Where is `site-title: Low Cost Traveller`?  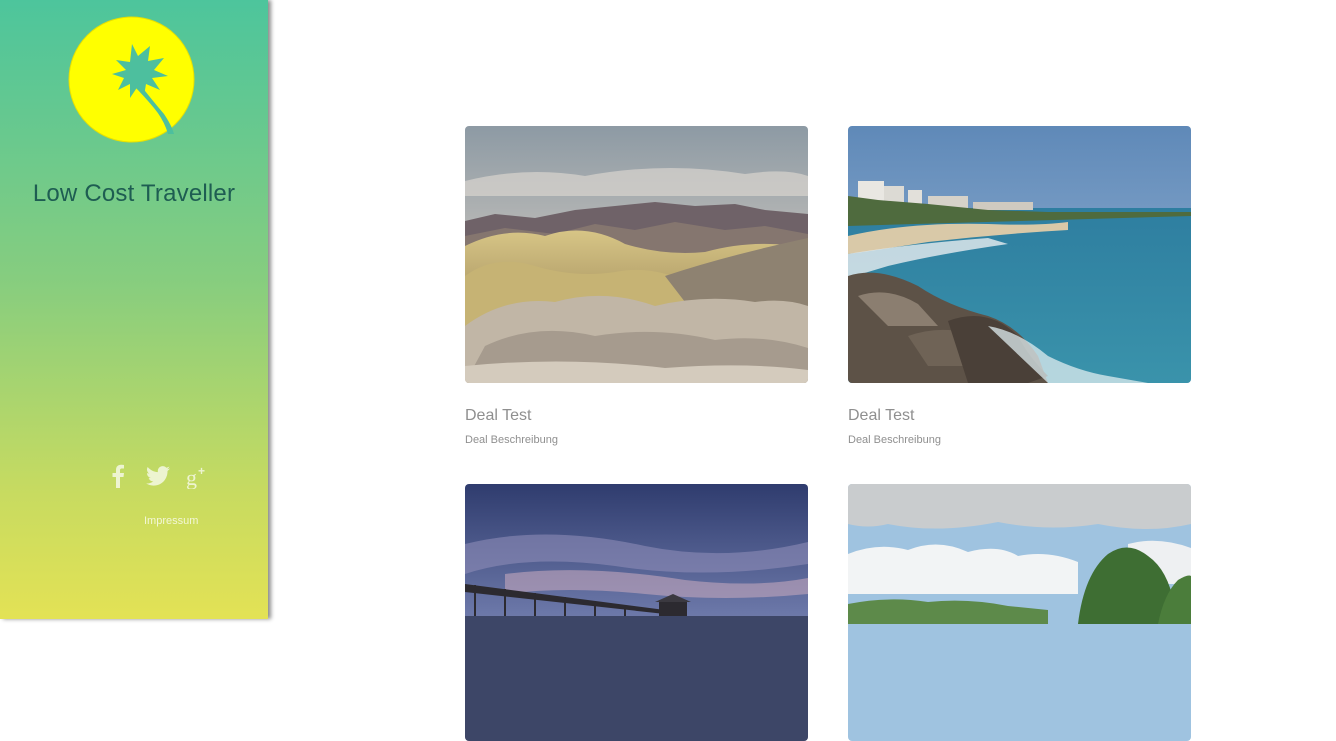
site-title: Low Cost Traveller is located at coordinates (134, 194).